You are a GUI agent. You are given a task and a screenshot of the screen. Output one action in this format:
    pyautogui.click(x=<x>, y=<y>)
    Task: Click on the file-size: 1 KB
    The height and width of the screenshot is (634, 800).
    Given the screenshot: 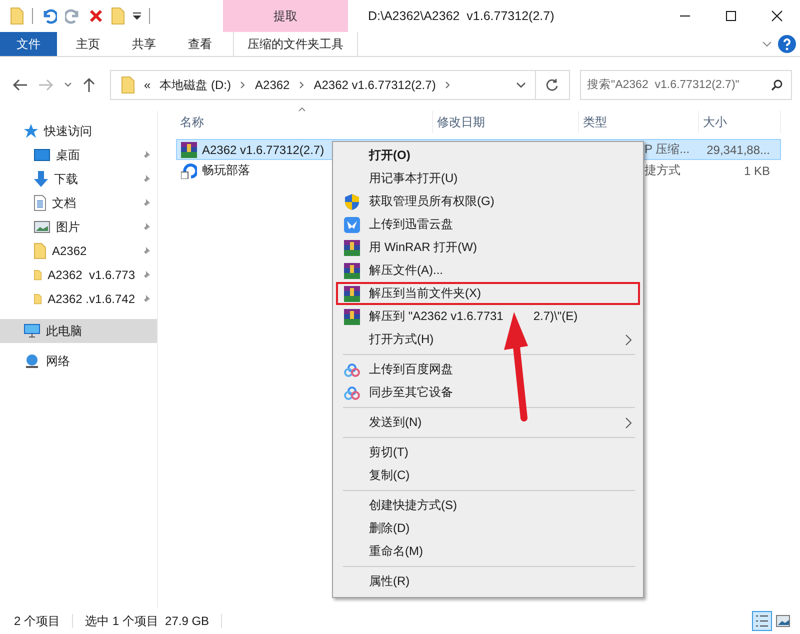 What is the action you would take?
    pyautogui.click(x=757, y=171)
    